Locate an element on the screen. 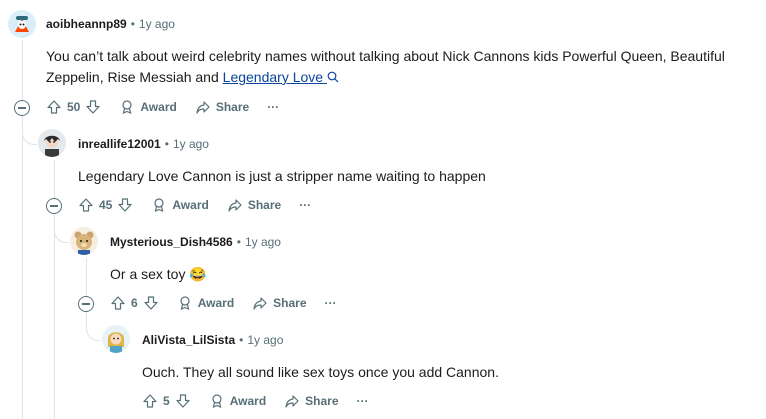 This screenshot has height=419, width=766. comment-meta: AliVista_LilSista • 1y ago is located at coordinates (213, 340).